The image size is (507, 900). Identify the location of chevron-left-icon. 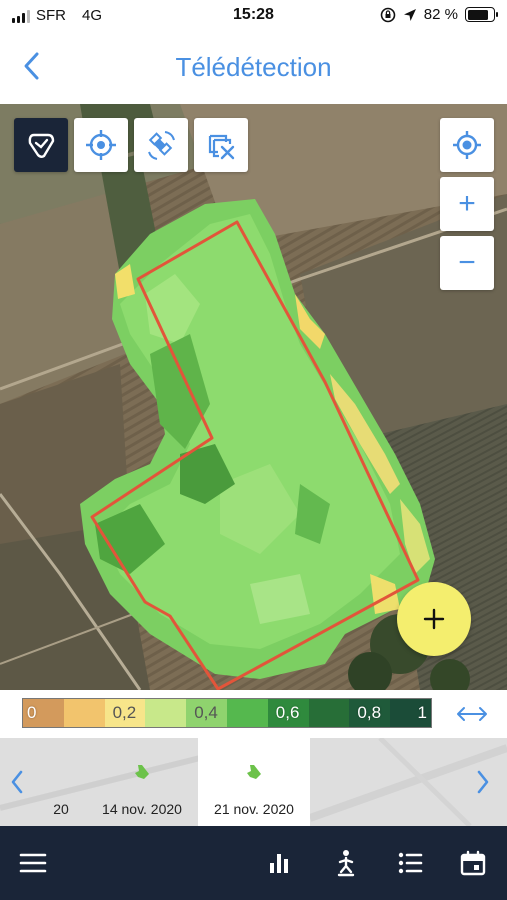
(17, 782).